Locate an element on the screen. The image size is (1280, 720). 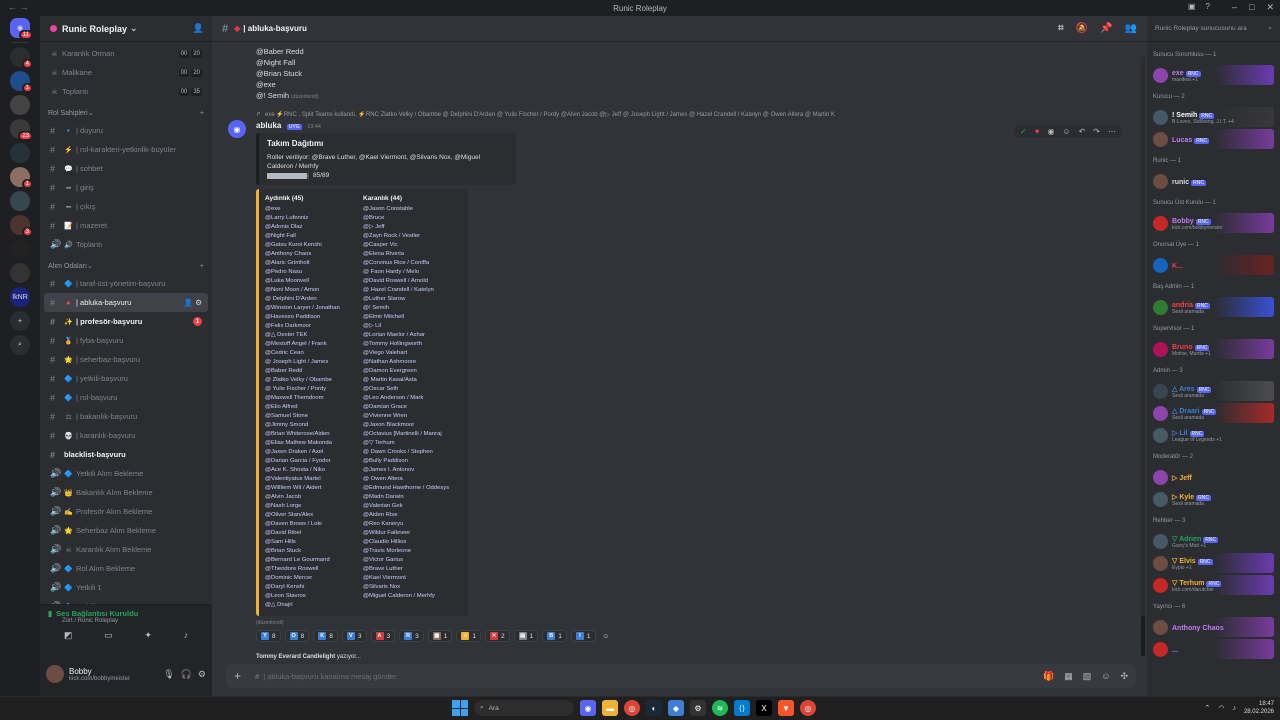
microphone-icon: 🎙 is located at coordinates (168, 674).